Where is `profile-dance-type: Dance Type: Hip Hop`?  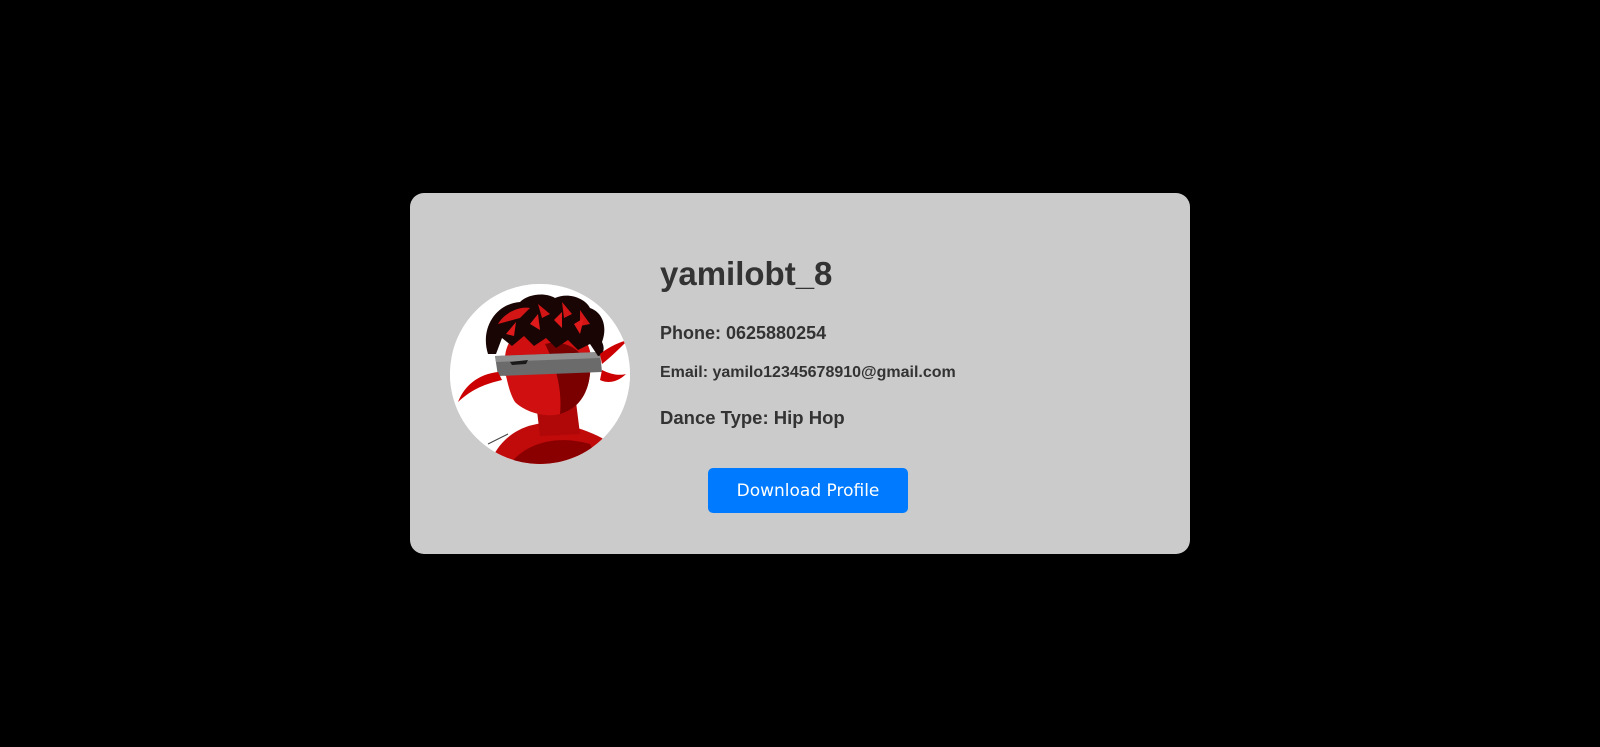 profile-dance-type: Dance Type: Hip Hop is located at coordinates (752, 417).